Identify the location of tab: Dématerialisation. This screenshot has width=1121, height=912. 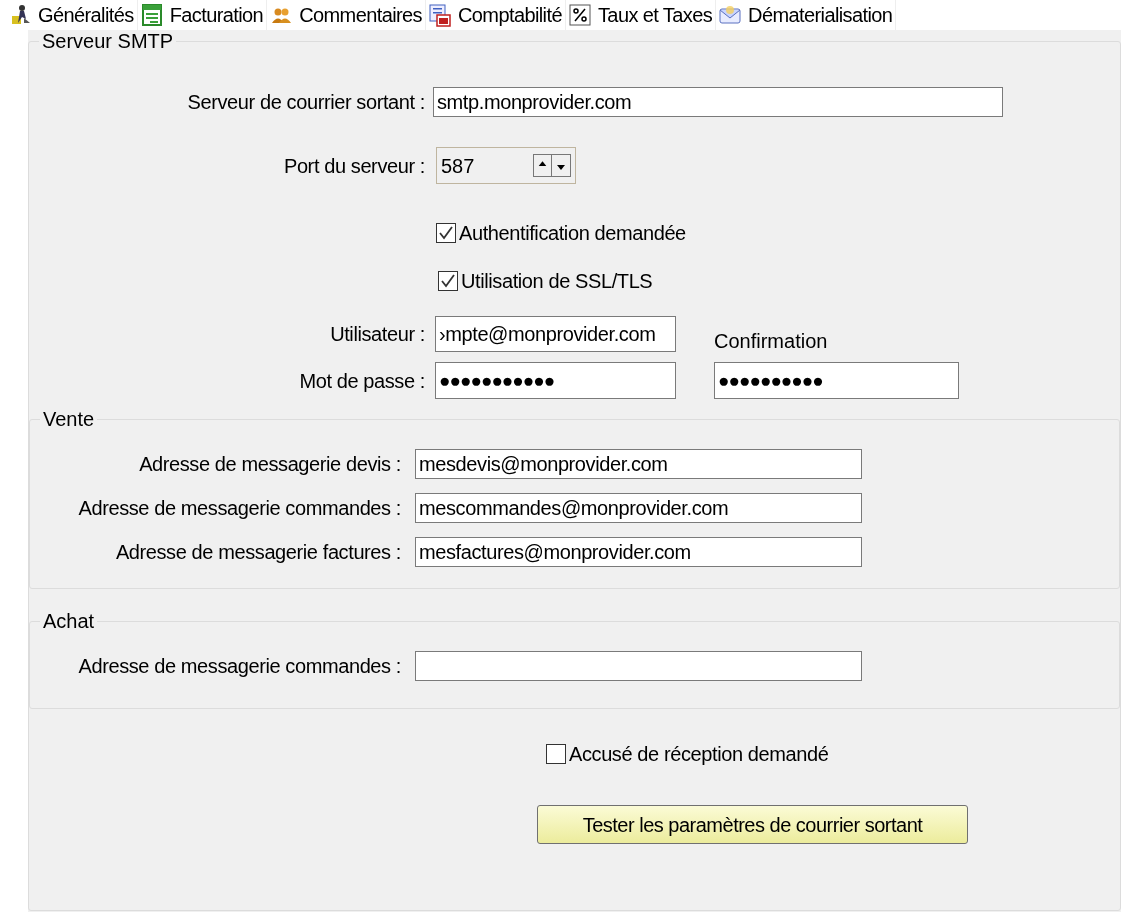
(806, 15).